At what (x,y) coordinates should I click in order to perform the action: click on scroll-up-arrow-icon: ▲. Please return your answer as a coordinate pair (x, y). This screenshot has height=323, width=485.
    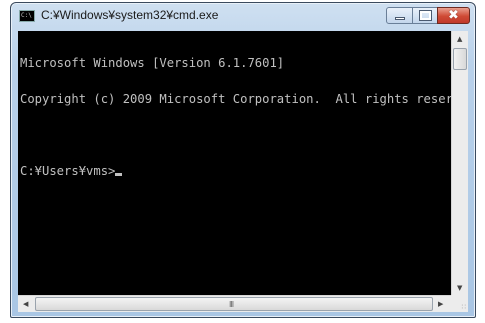
    Looking at the image, I should click on (459, 39).